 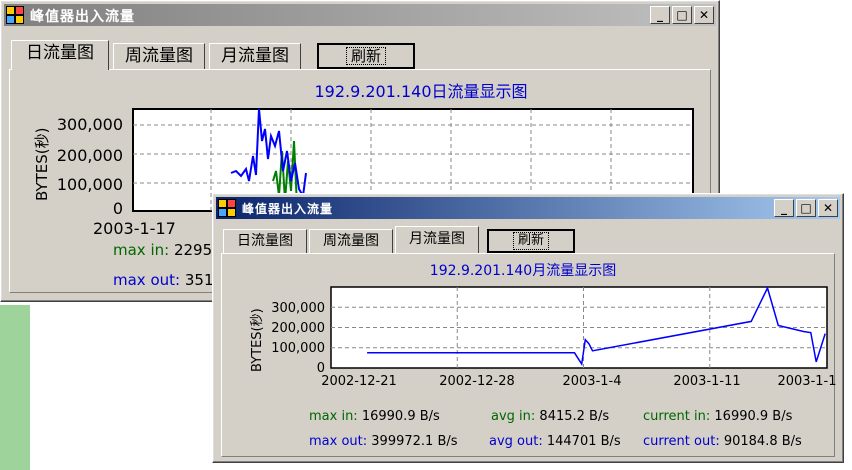 What do you see at coordinates (550, 416) in the screenshot?
I see `front-avg-in: avg in: 8415.2 B/s` at bounding box center [550, 416].